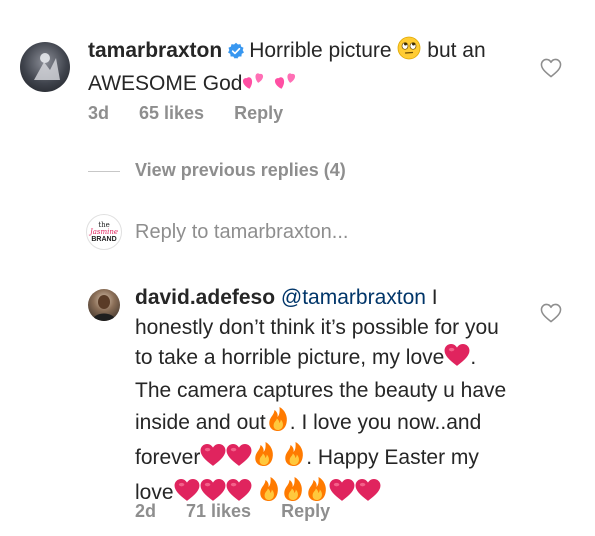  Describe the element at coordinates (104, 171) in the screenshot. I see `replies-divider` at that location.